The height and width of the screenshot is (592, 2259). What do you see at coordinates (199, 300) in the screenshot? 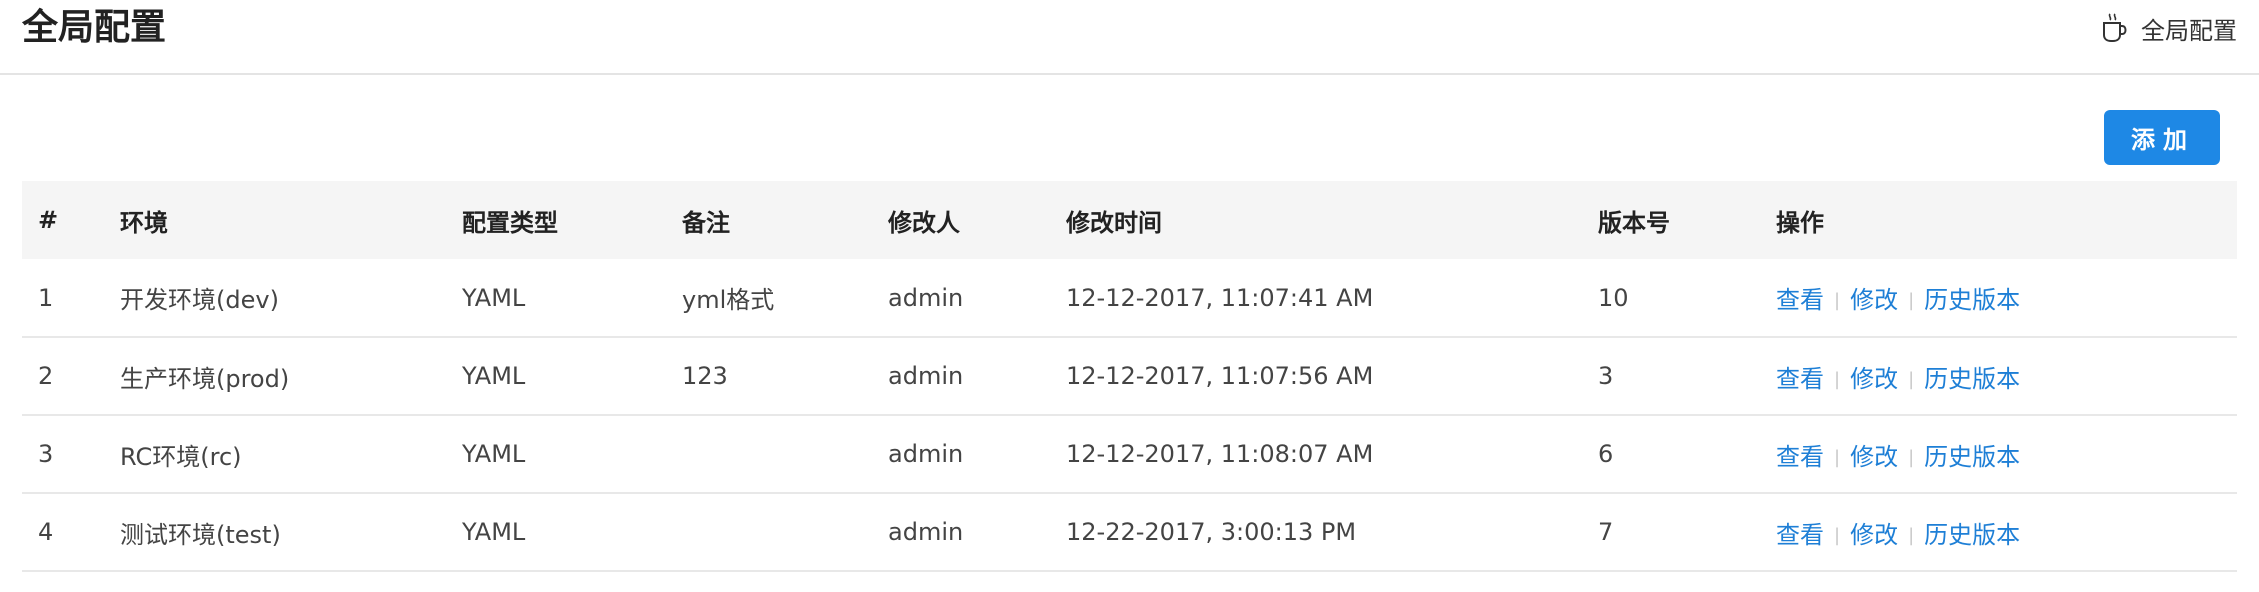
I see `cell-env: 开发环境(dev)` at bounding box center [199, 300].